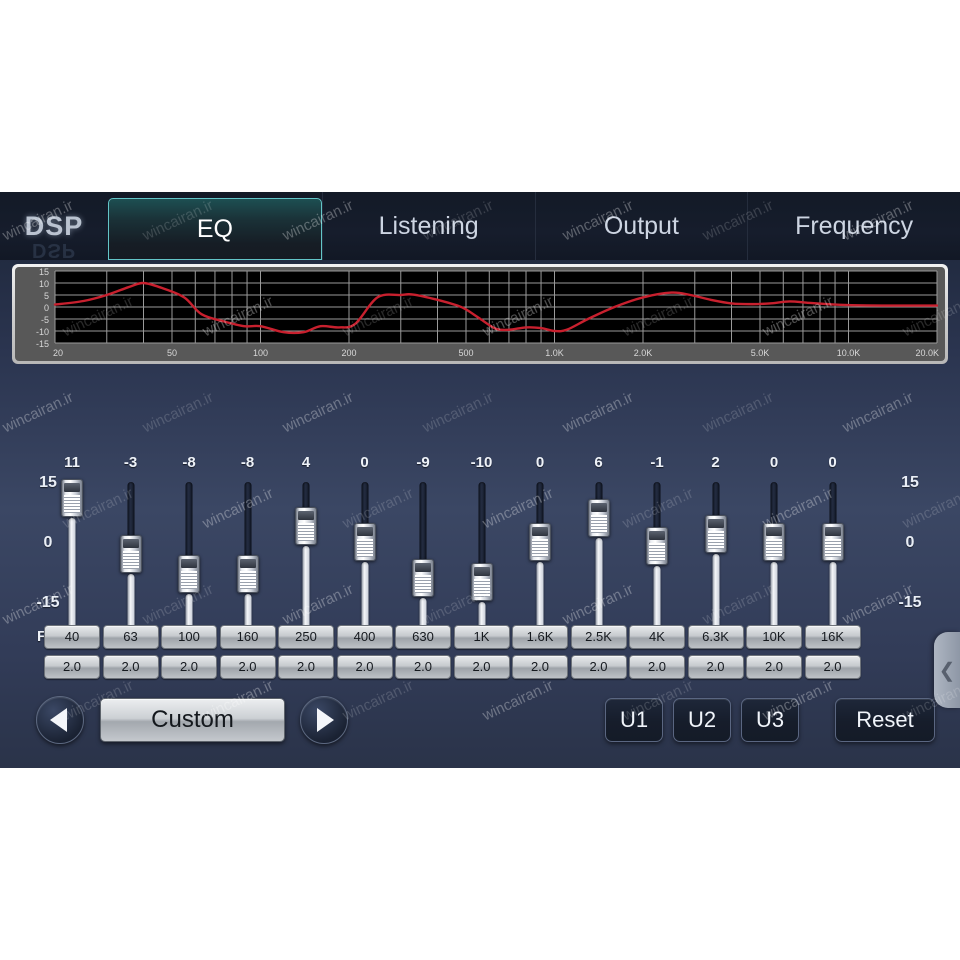 This screenshot has height=960, width=960. I want to click on fc-value-cell: 40, so click(72, 637).